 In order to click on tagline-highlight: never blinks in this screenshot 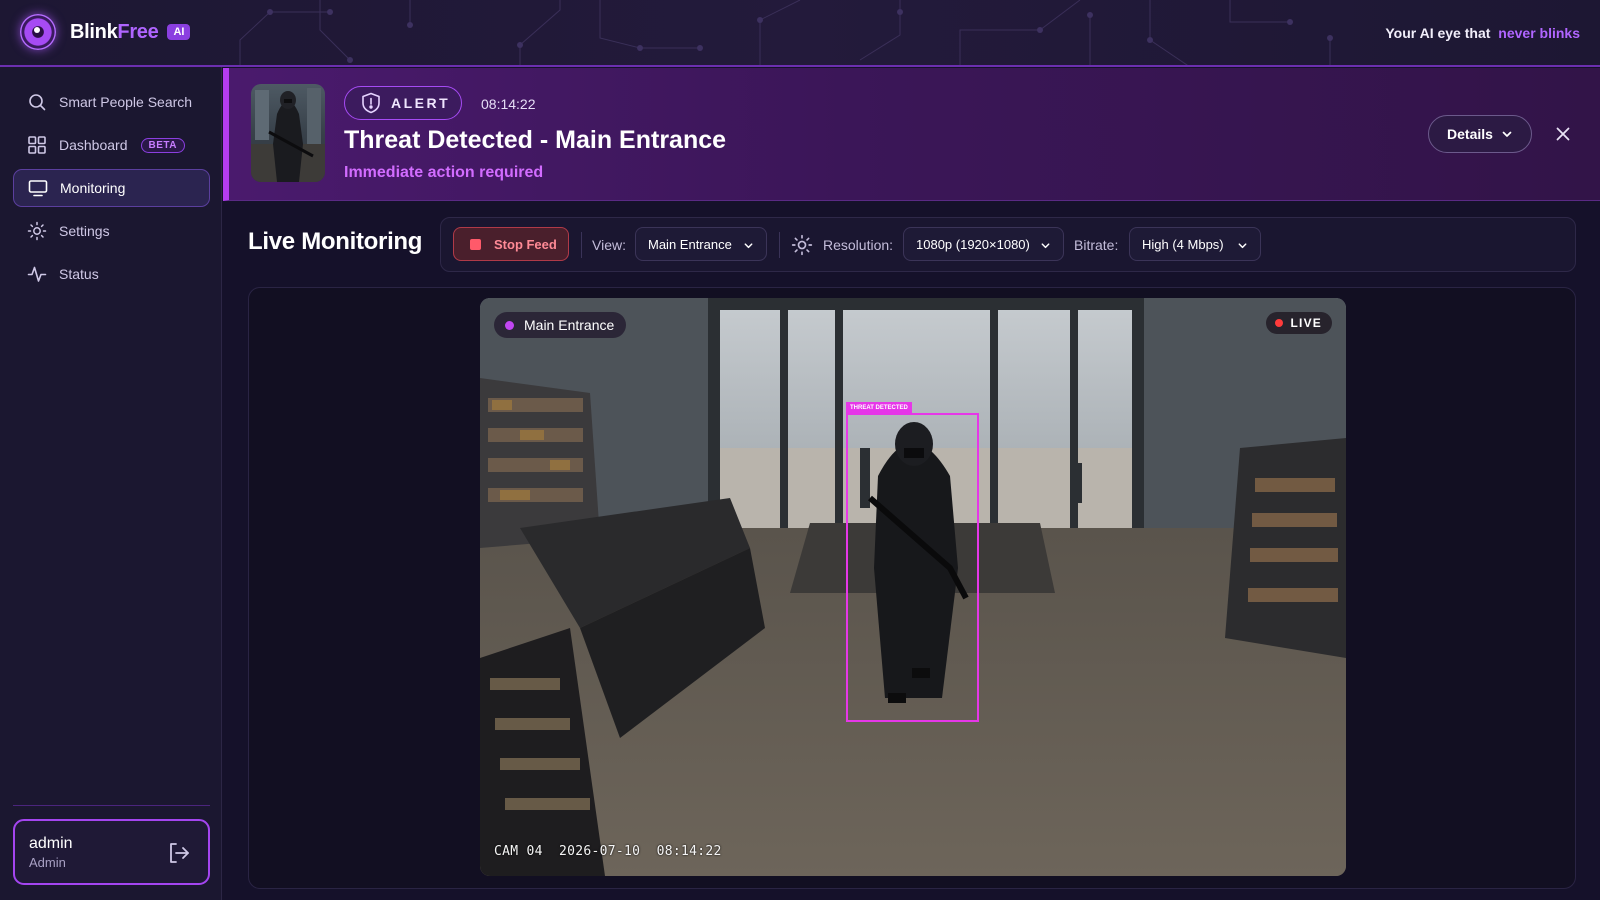, I will do `click(1539, 33)`.